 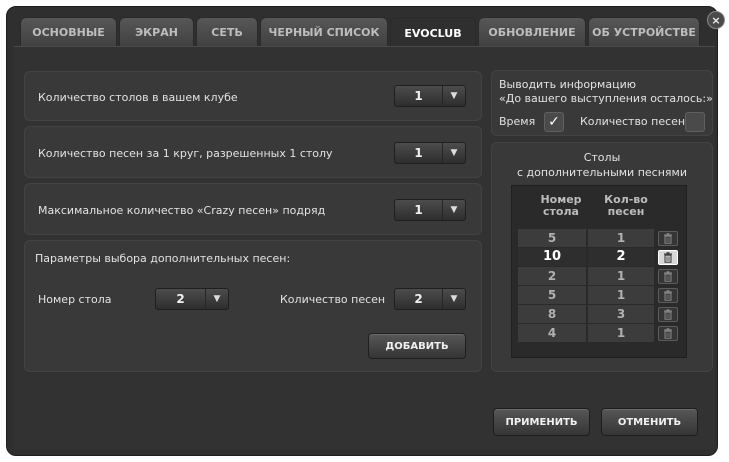 I want to click on close-icon: ×, so click(x=716, y=20).